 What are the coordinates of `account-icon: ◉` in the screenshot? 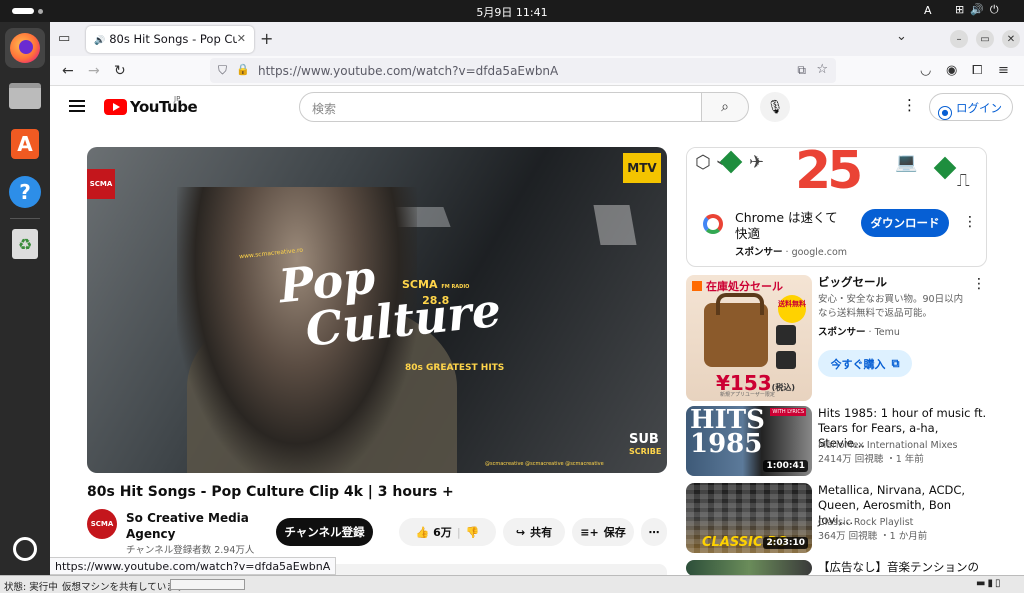 It's located at (951, 70).